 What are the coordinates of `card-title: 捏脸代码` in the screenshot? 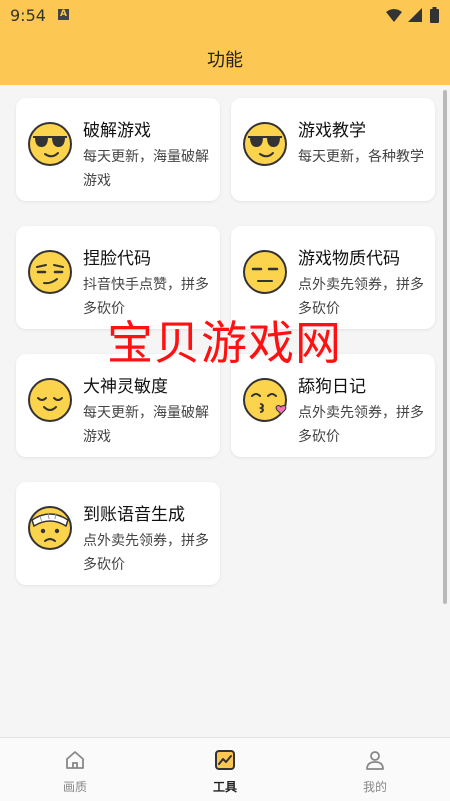 It's located at (117, 259).